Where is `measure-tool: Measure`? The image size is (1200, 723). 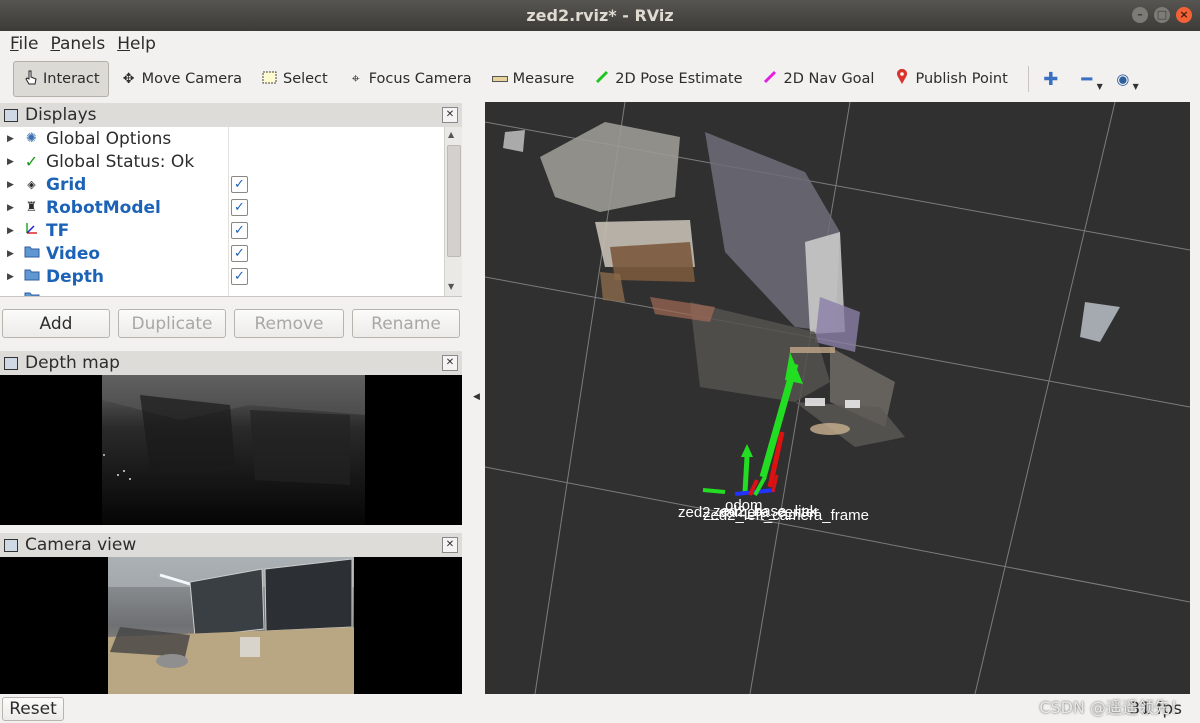 measure-tool: Measure is located at coordinates (533, 79).